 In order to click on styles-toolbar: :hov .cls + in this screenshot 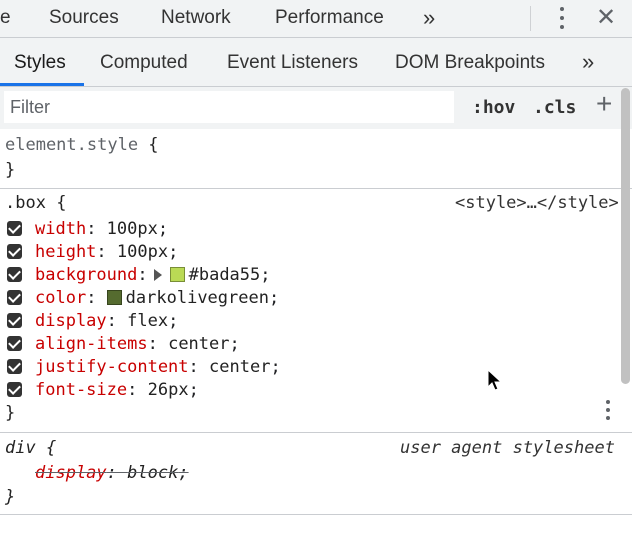, I will do `click(316, 108)`.